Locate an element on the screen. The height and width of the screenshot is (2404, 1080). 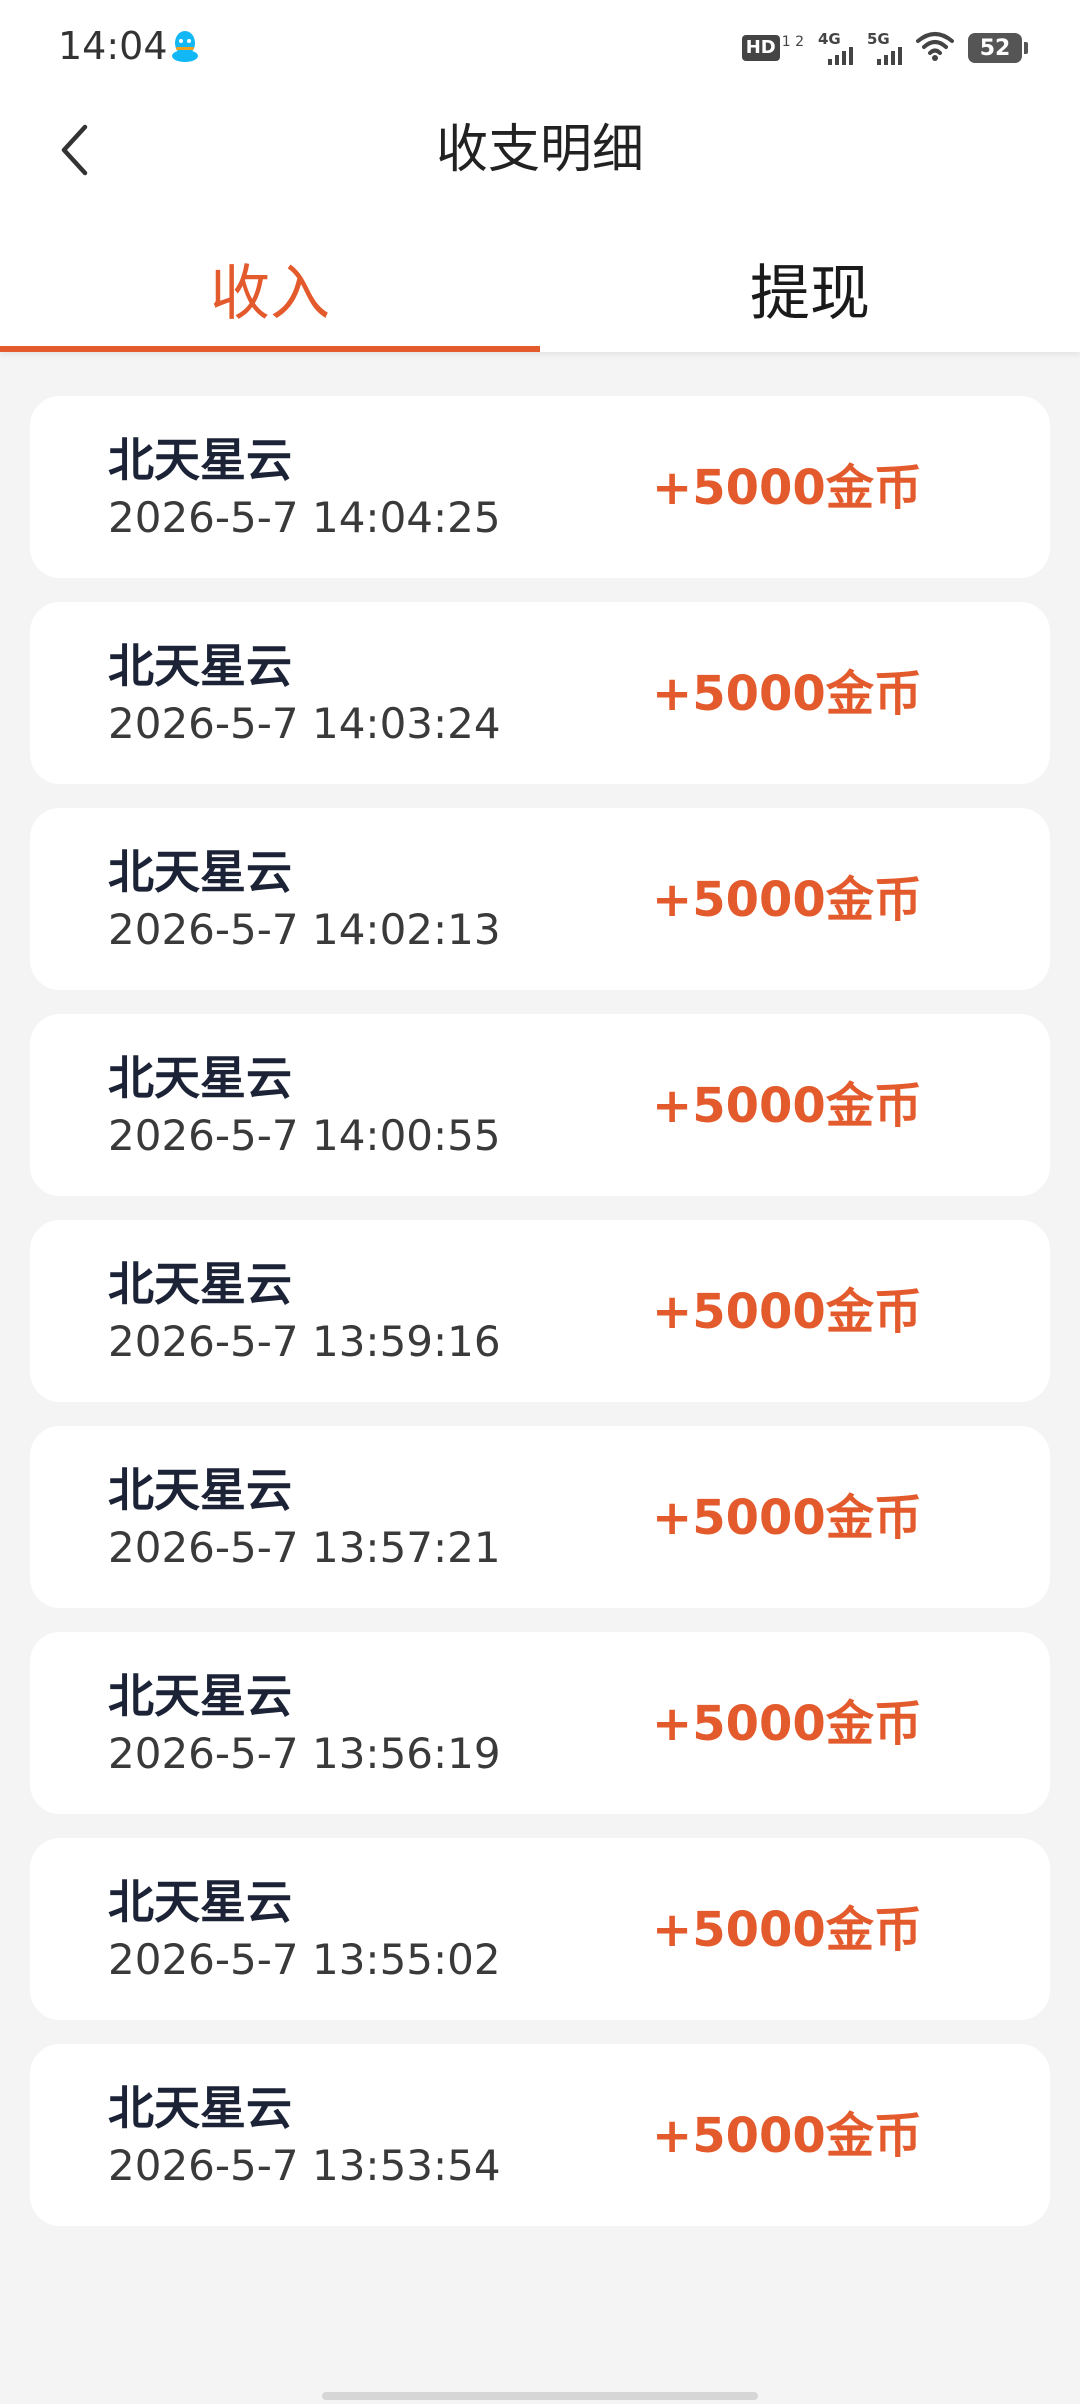
record-time: 2026-5-7 13:59:16 is located at coordinates (304, 1341).